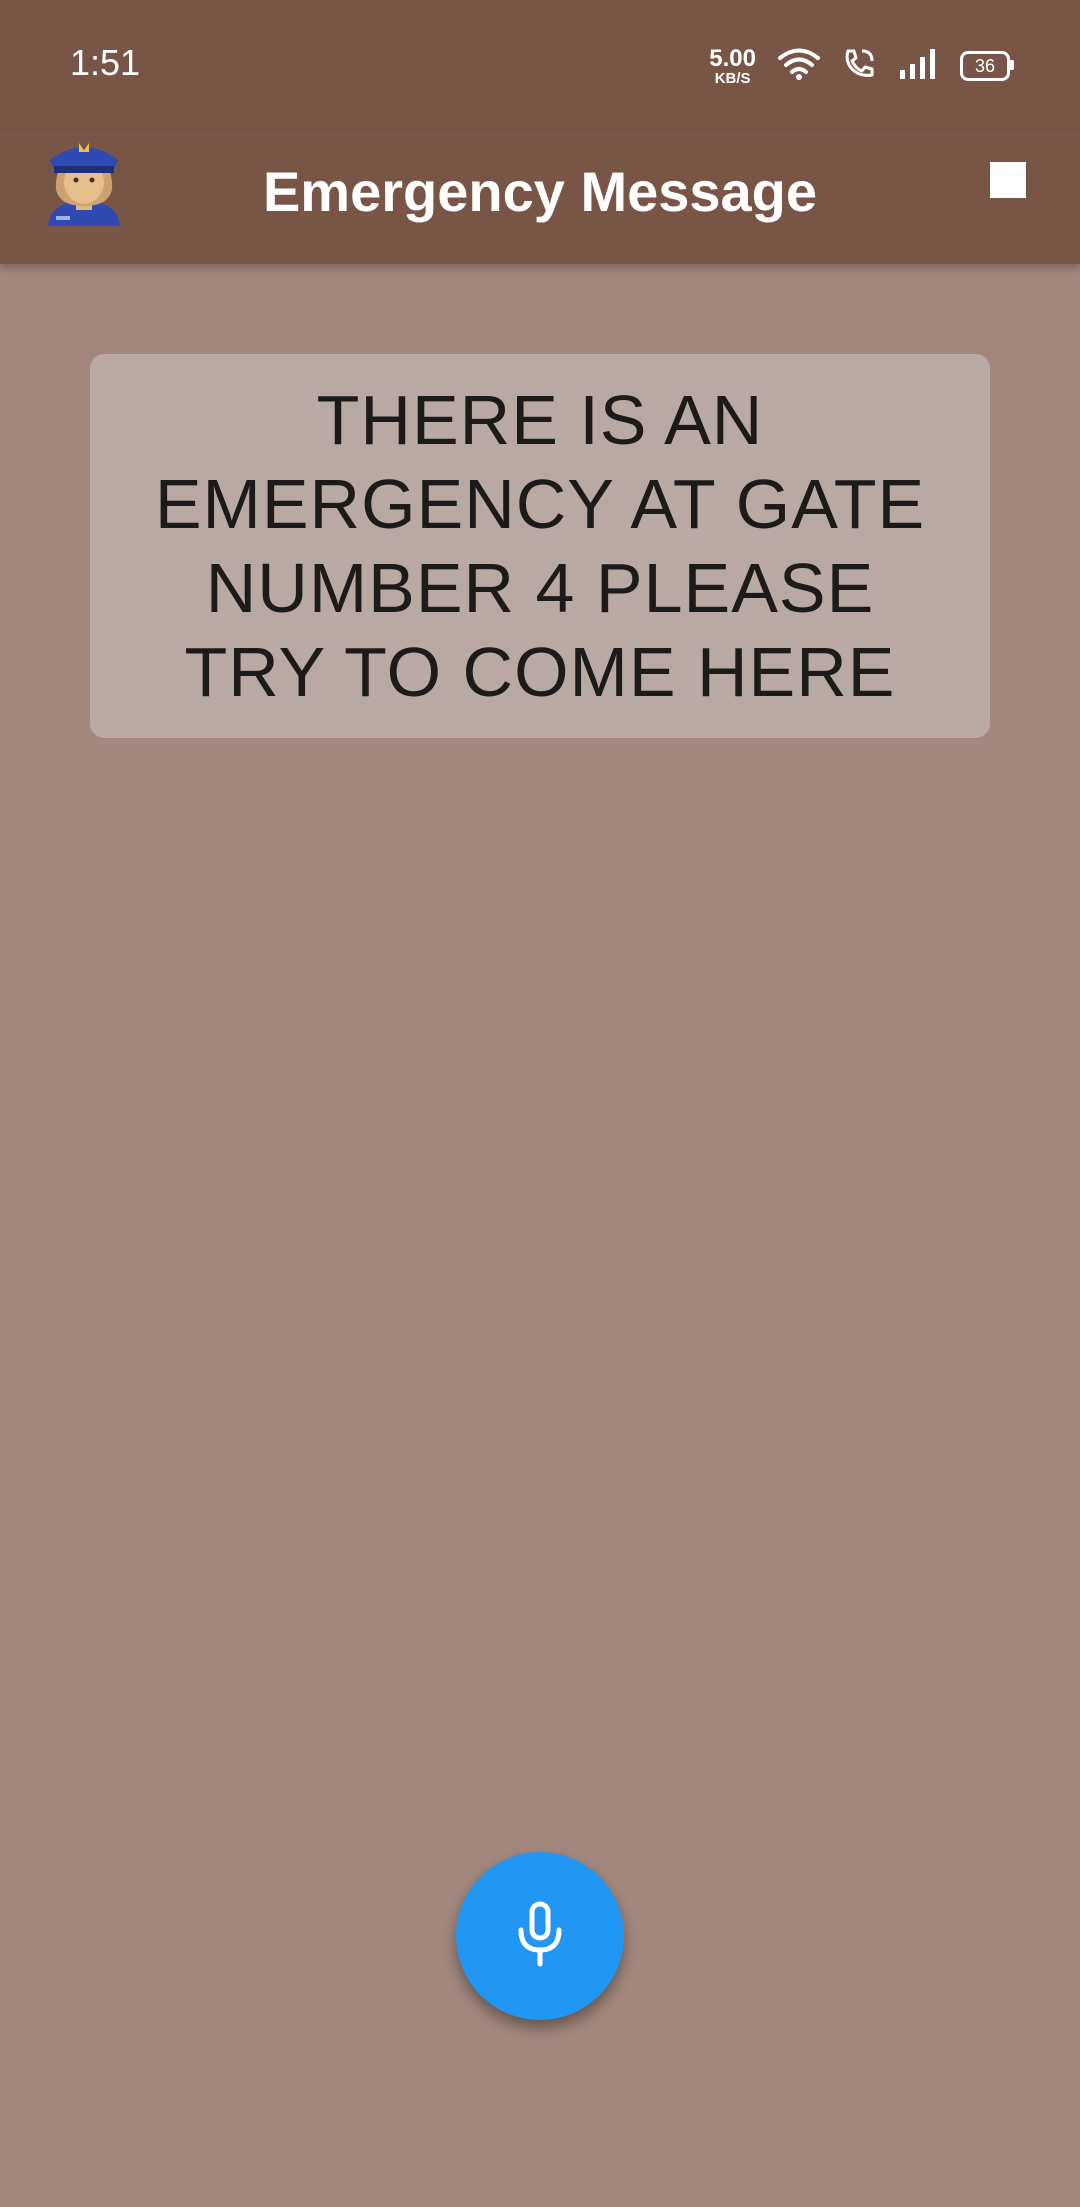  What do you see at coordinates (799, 66) in the screenshot?
I see `wifi-icon` at bounding box center [799, 66].